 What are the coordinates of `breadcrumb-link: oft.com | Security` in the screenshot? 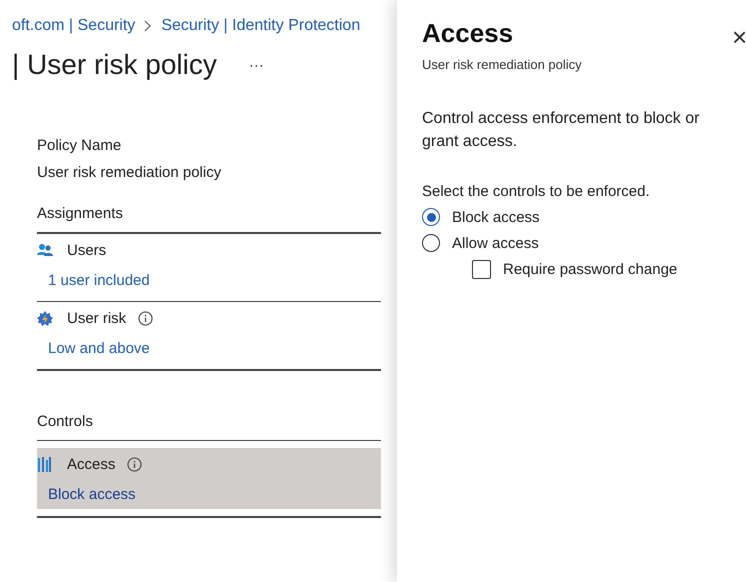 It's located at (74, 26).